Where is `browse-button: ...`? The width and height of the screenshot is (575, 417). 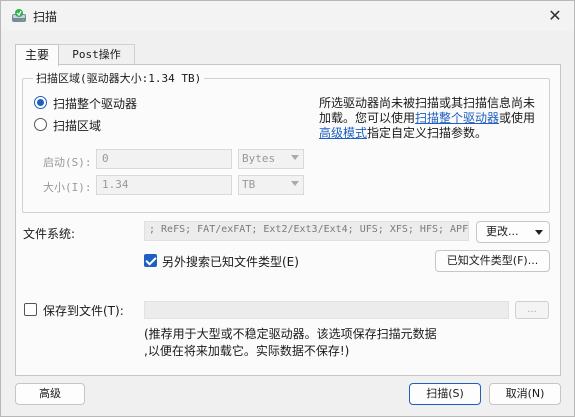 browse-button: ... is located at coordinates (532, 310).